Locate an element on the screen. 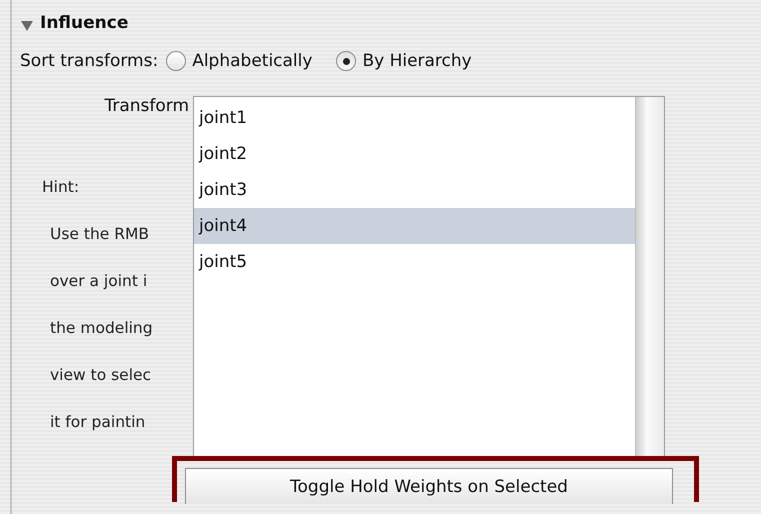 The height and width of the screenshot is (514, 761). list-item: joint2 is located at coordinates (414, 154).